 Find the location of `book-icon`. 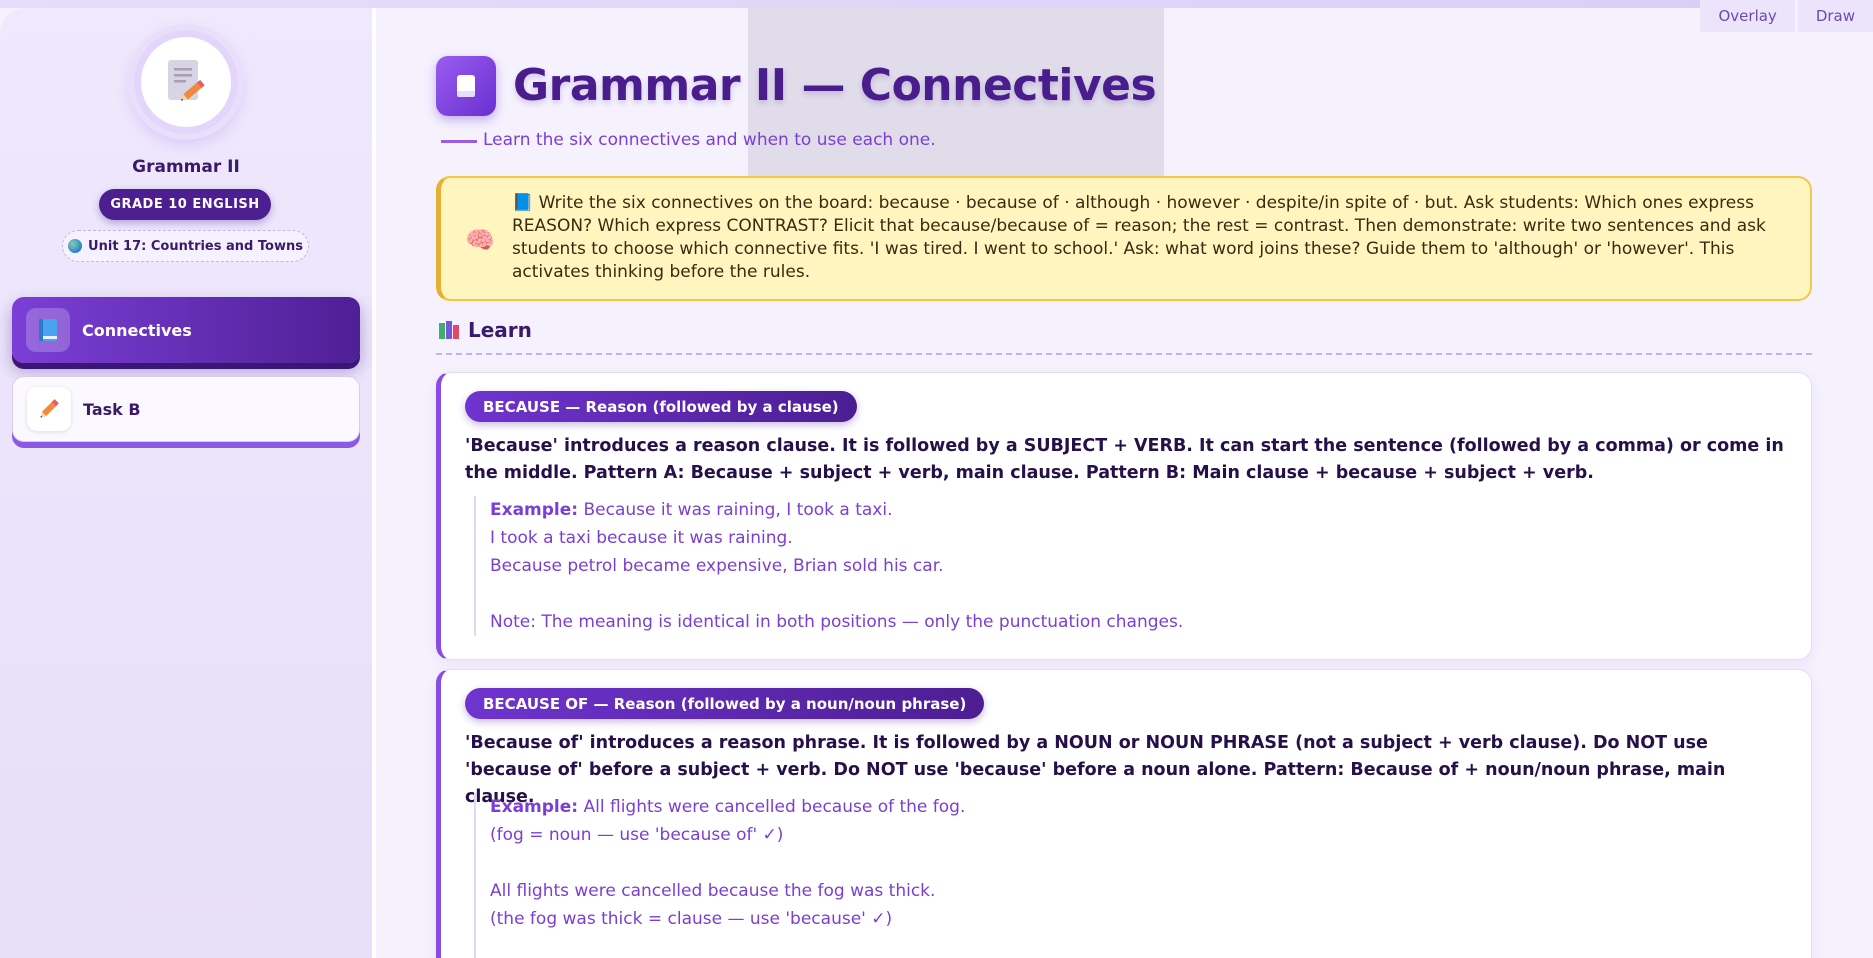

book-icon is located at coordinates (48, 330).